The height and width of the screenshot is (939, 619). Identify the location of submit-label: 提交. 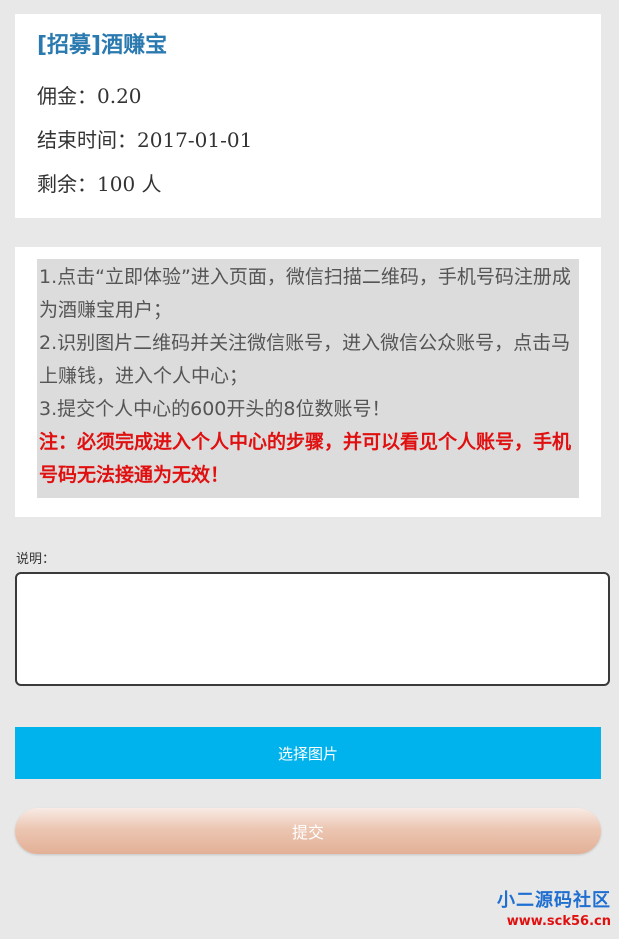
(307, 832).